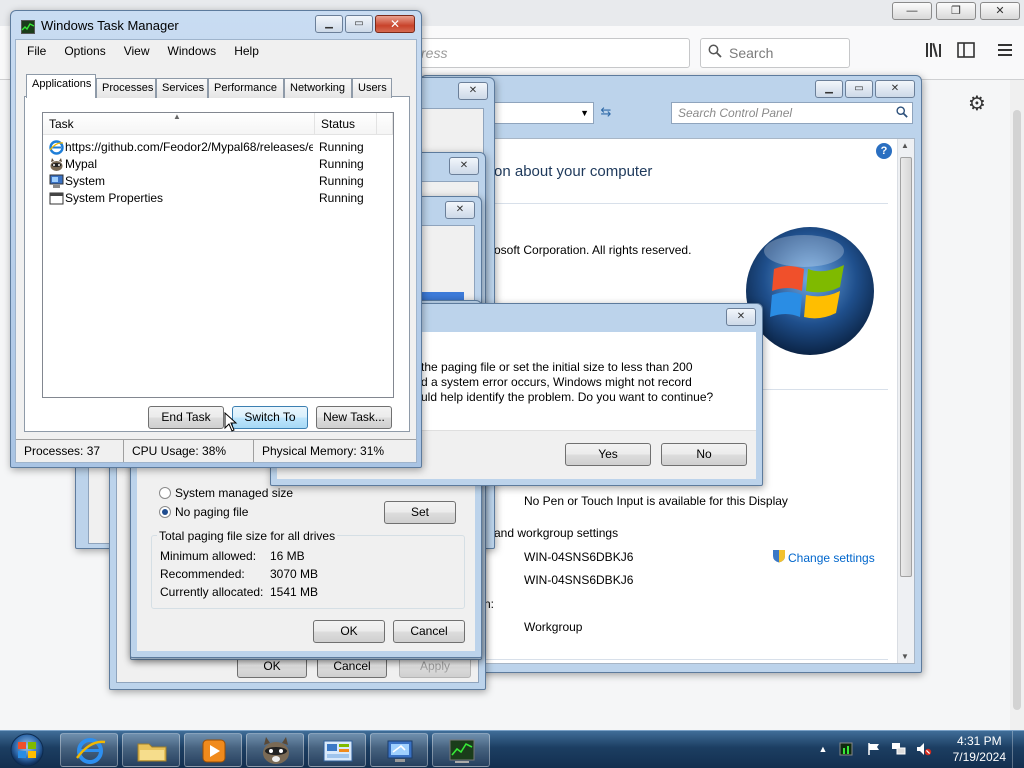  What do you see at coordinates (186, 417) in the screenshot?
I see `end-task-button: End Task` at bounding box center [186, 417].